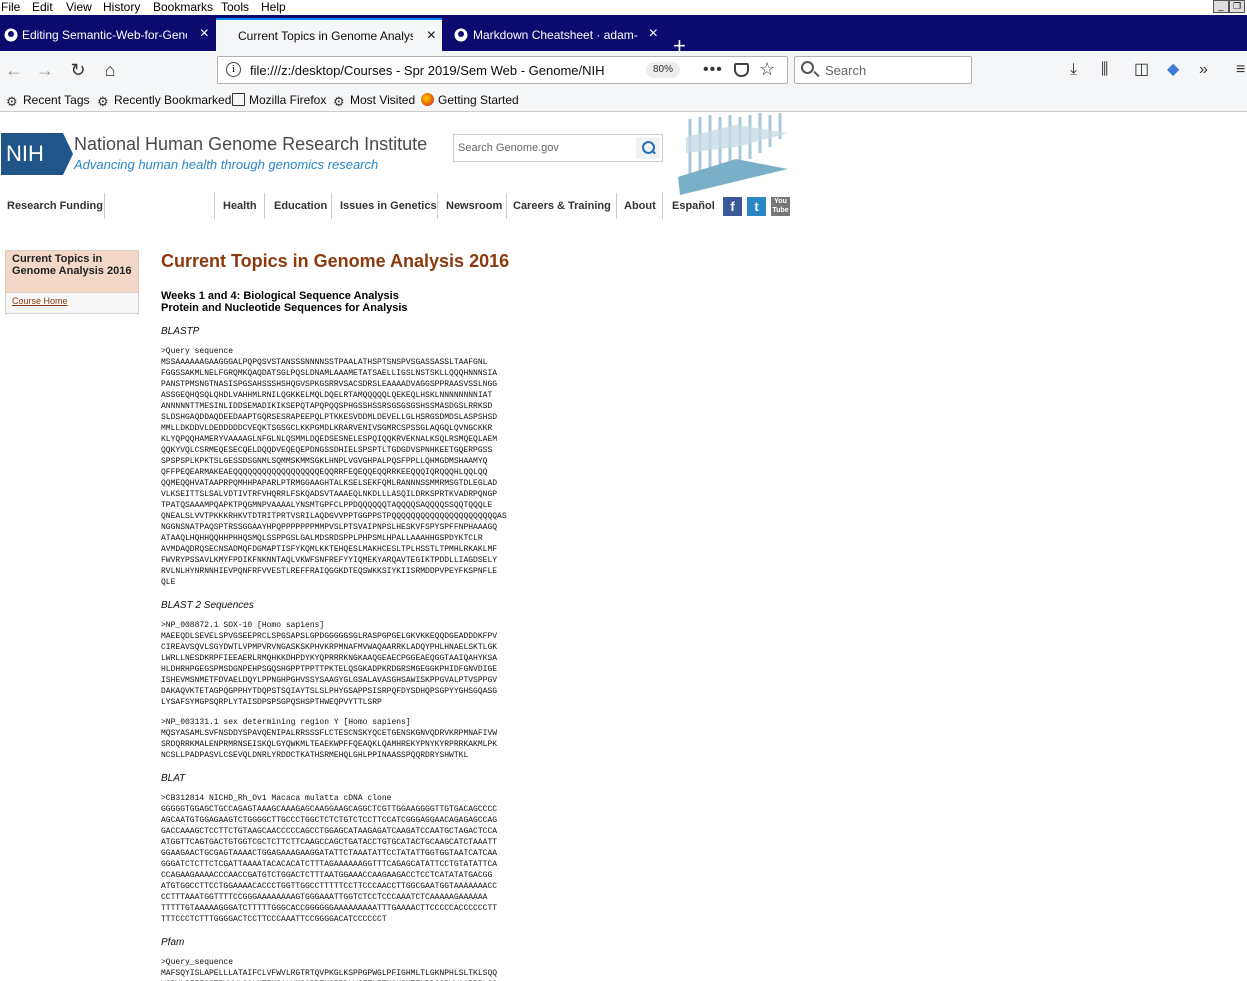  What do you see at coordinates (1073, 70) in the screenshot?
I see `download-icon: ⤓` at bounding box center [1073, 70].